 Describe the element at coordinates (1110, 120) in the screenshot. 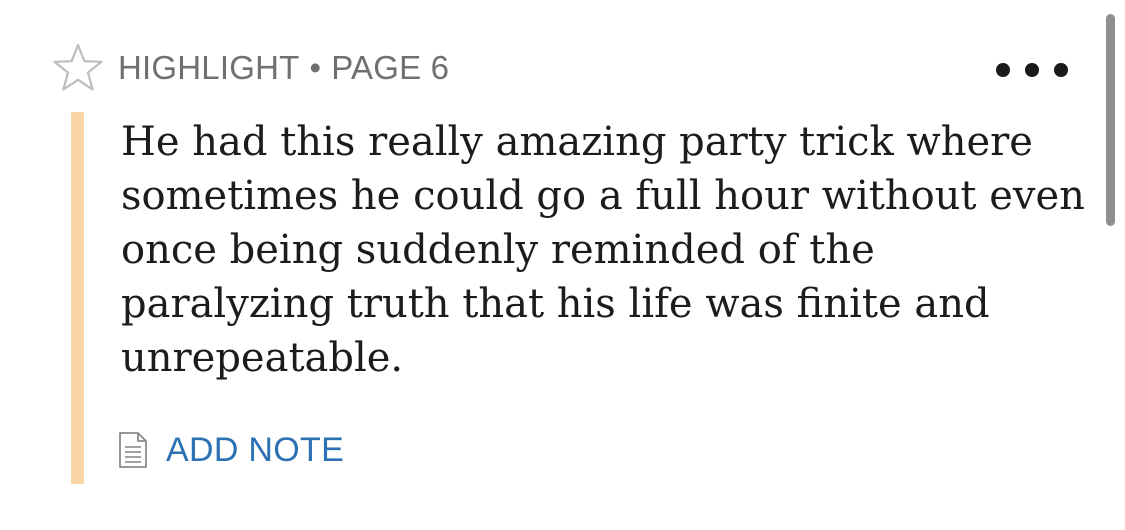

I see `scrollbar` at that location.